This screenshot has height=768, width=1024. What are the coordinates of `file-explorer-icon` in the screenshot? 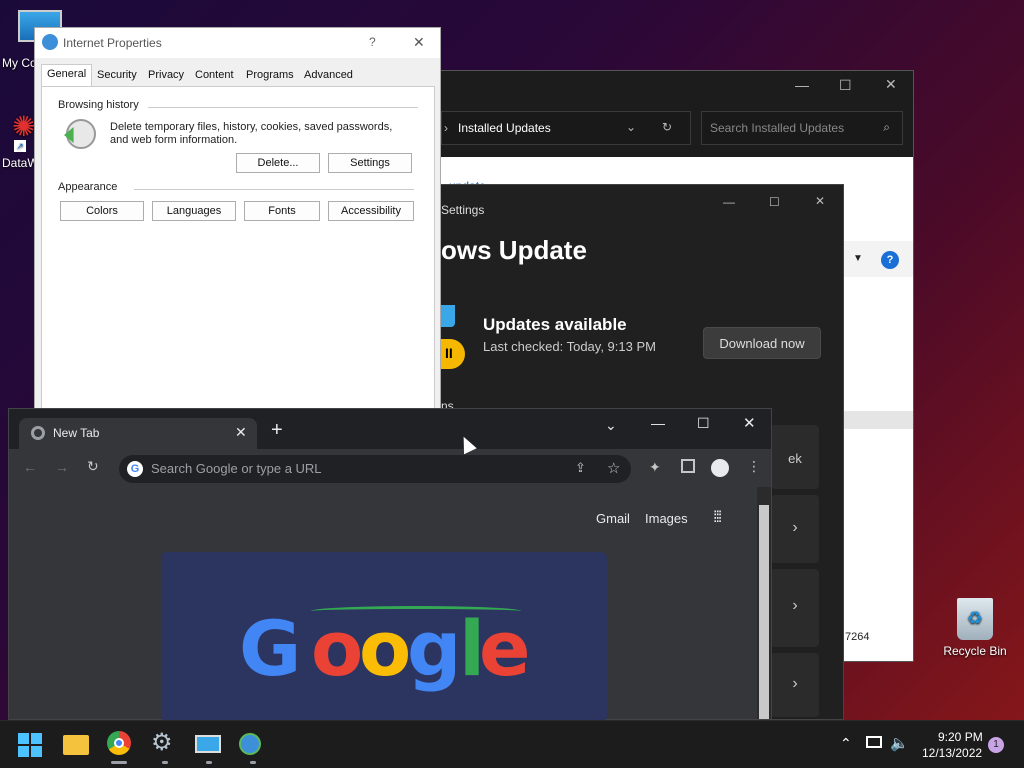 It's located at (77, 745).